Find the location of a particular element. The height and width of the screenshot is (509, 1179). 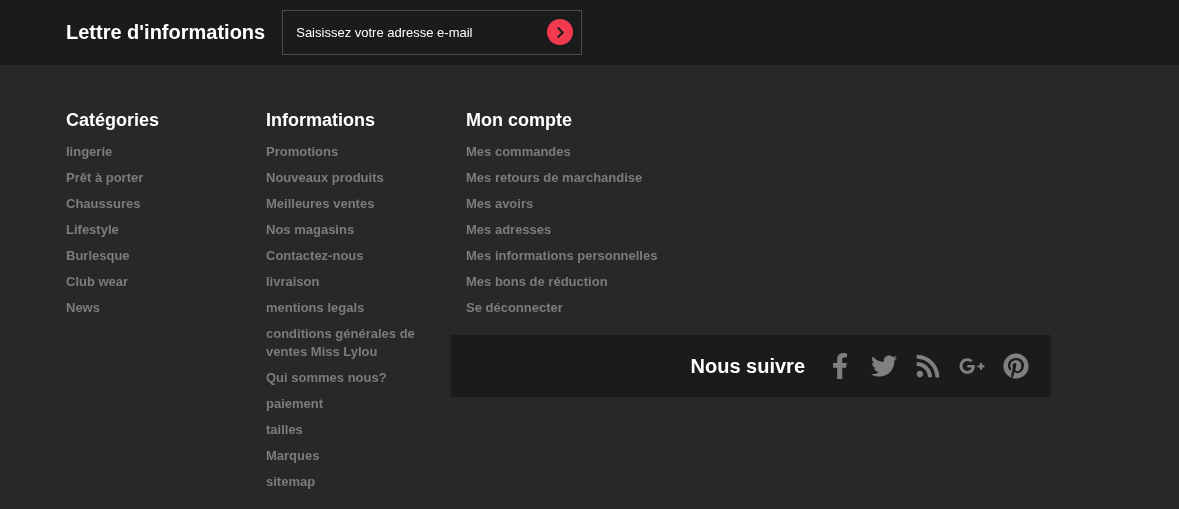

rss-icon is located at coordinates (928, 366).